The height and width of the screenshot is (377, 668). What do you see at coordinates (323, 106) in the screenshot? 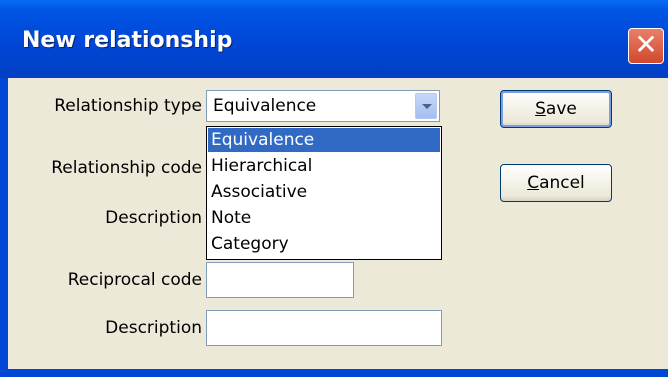
I see `relationship-type-select: Equivalence` at bounding box center [323, 106].